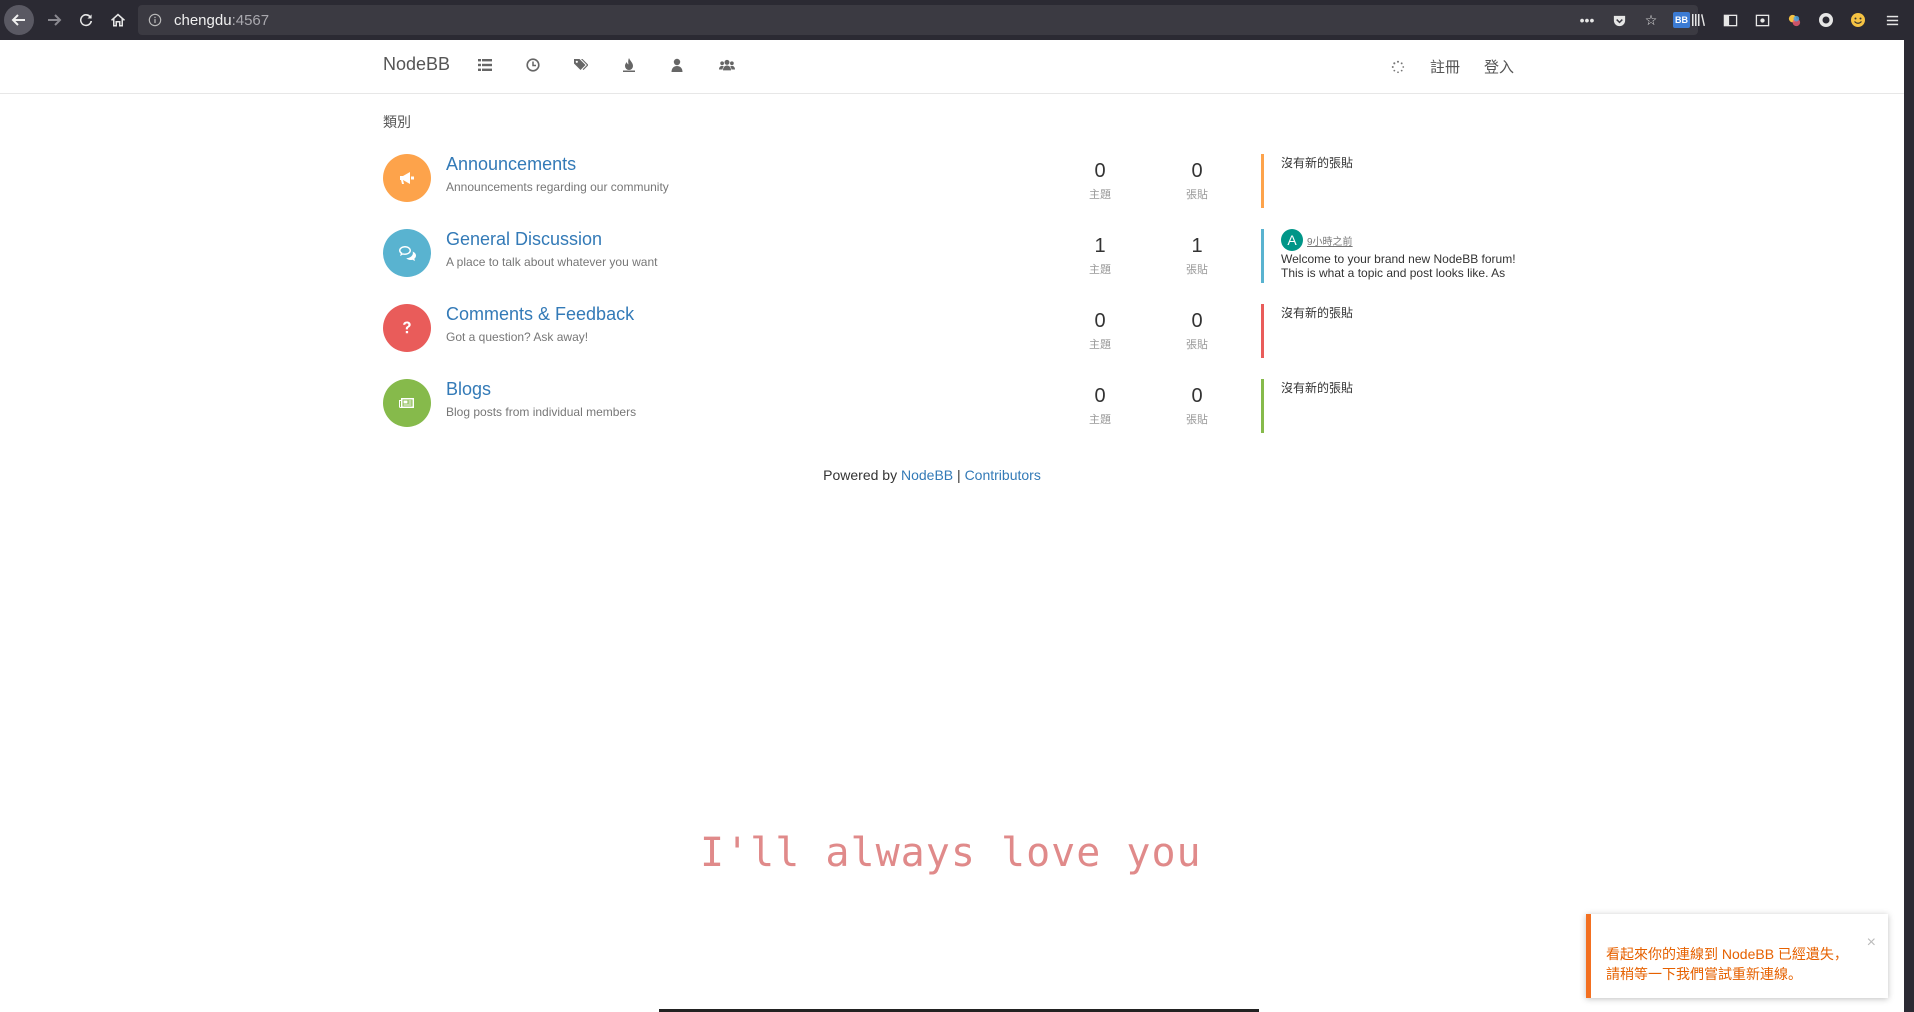 Image resolution: width=1914 pixels, height=1012 pixels. I want to click on question-icon, so click(407, 328).